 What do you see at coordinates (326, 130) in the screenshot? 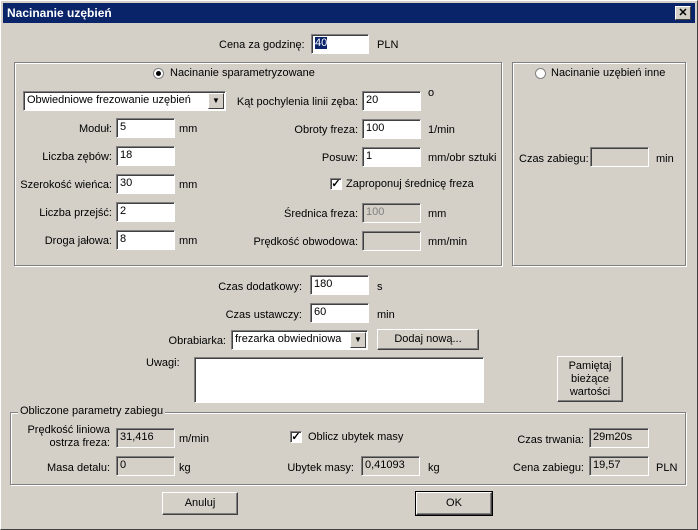
I see `obroty-label: Obroty freza:` at bounding box center [326, 130].